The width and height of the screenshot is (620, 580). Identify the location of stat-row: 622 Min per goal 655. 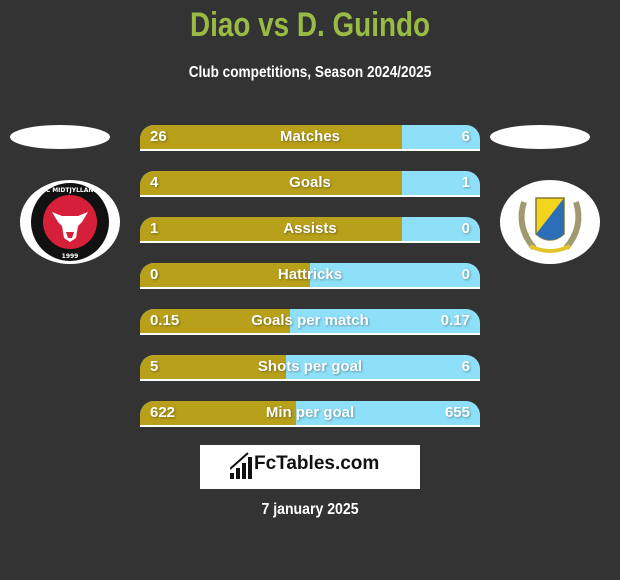
(310, 414).